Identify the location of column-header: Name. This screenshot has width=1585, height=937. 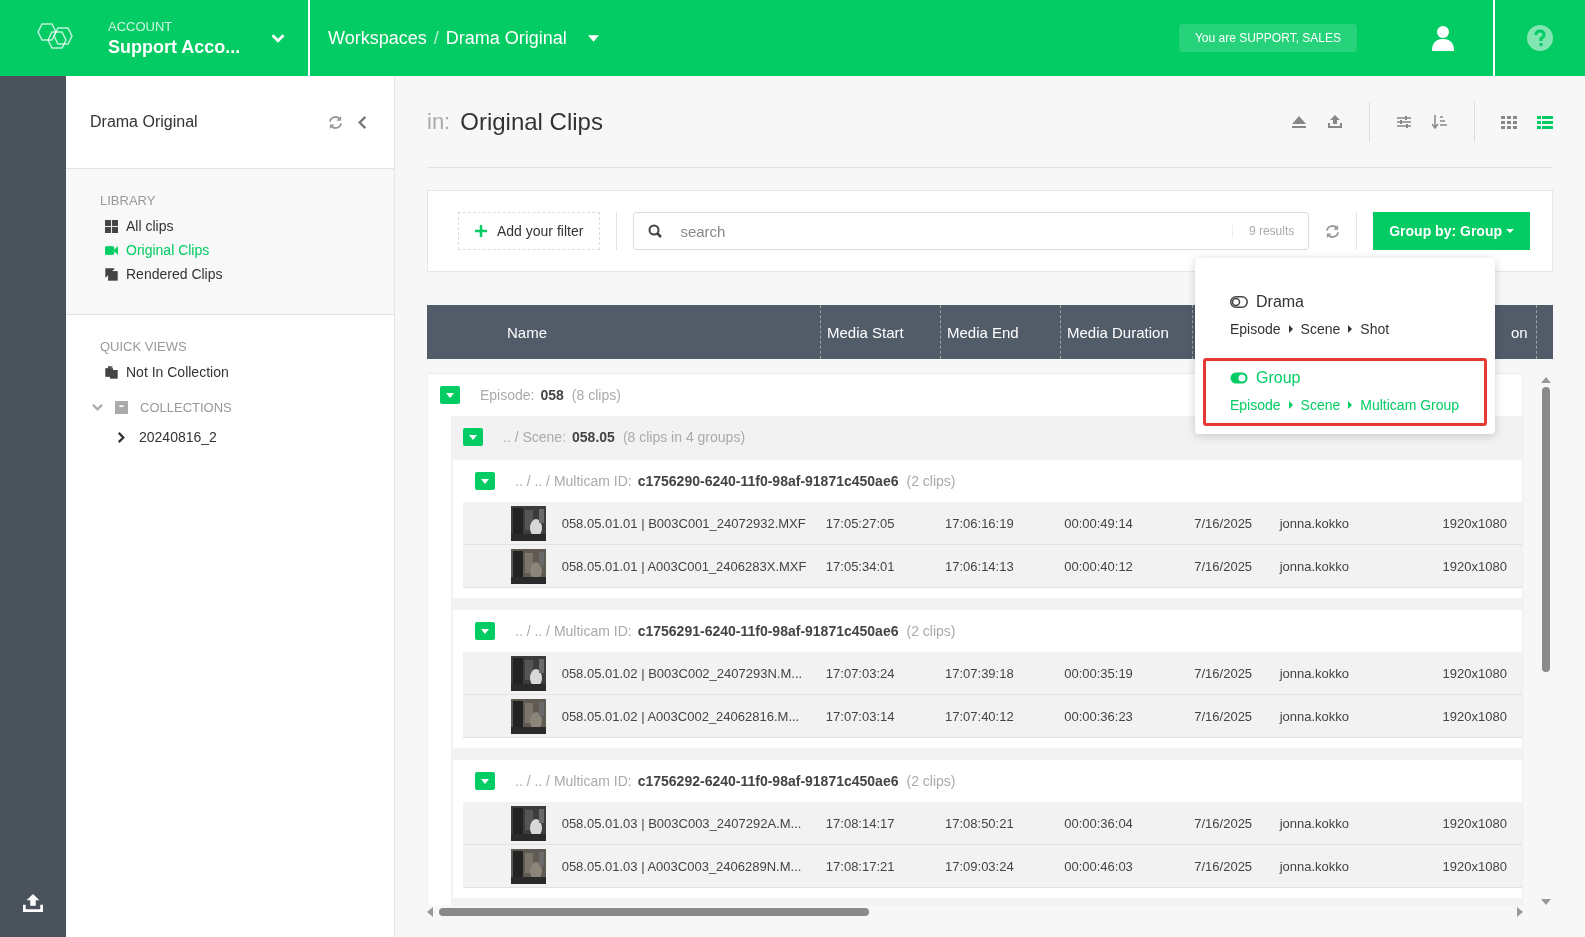
(624, 332).